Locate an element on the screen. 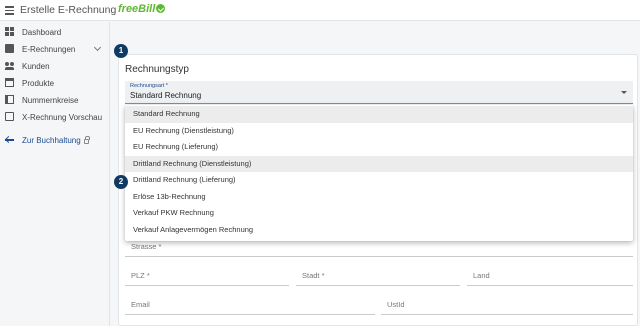 The width and height of the screenshot is (640, 326). plz-field: PLZ * is located at coordinates (207, 275).